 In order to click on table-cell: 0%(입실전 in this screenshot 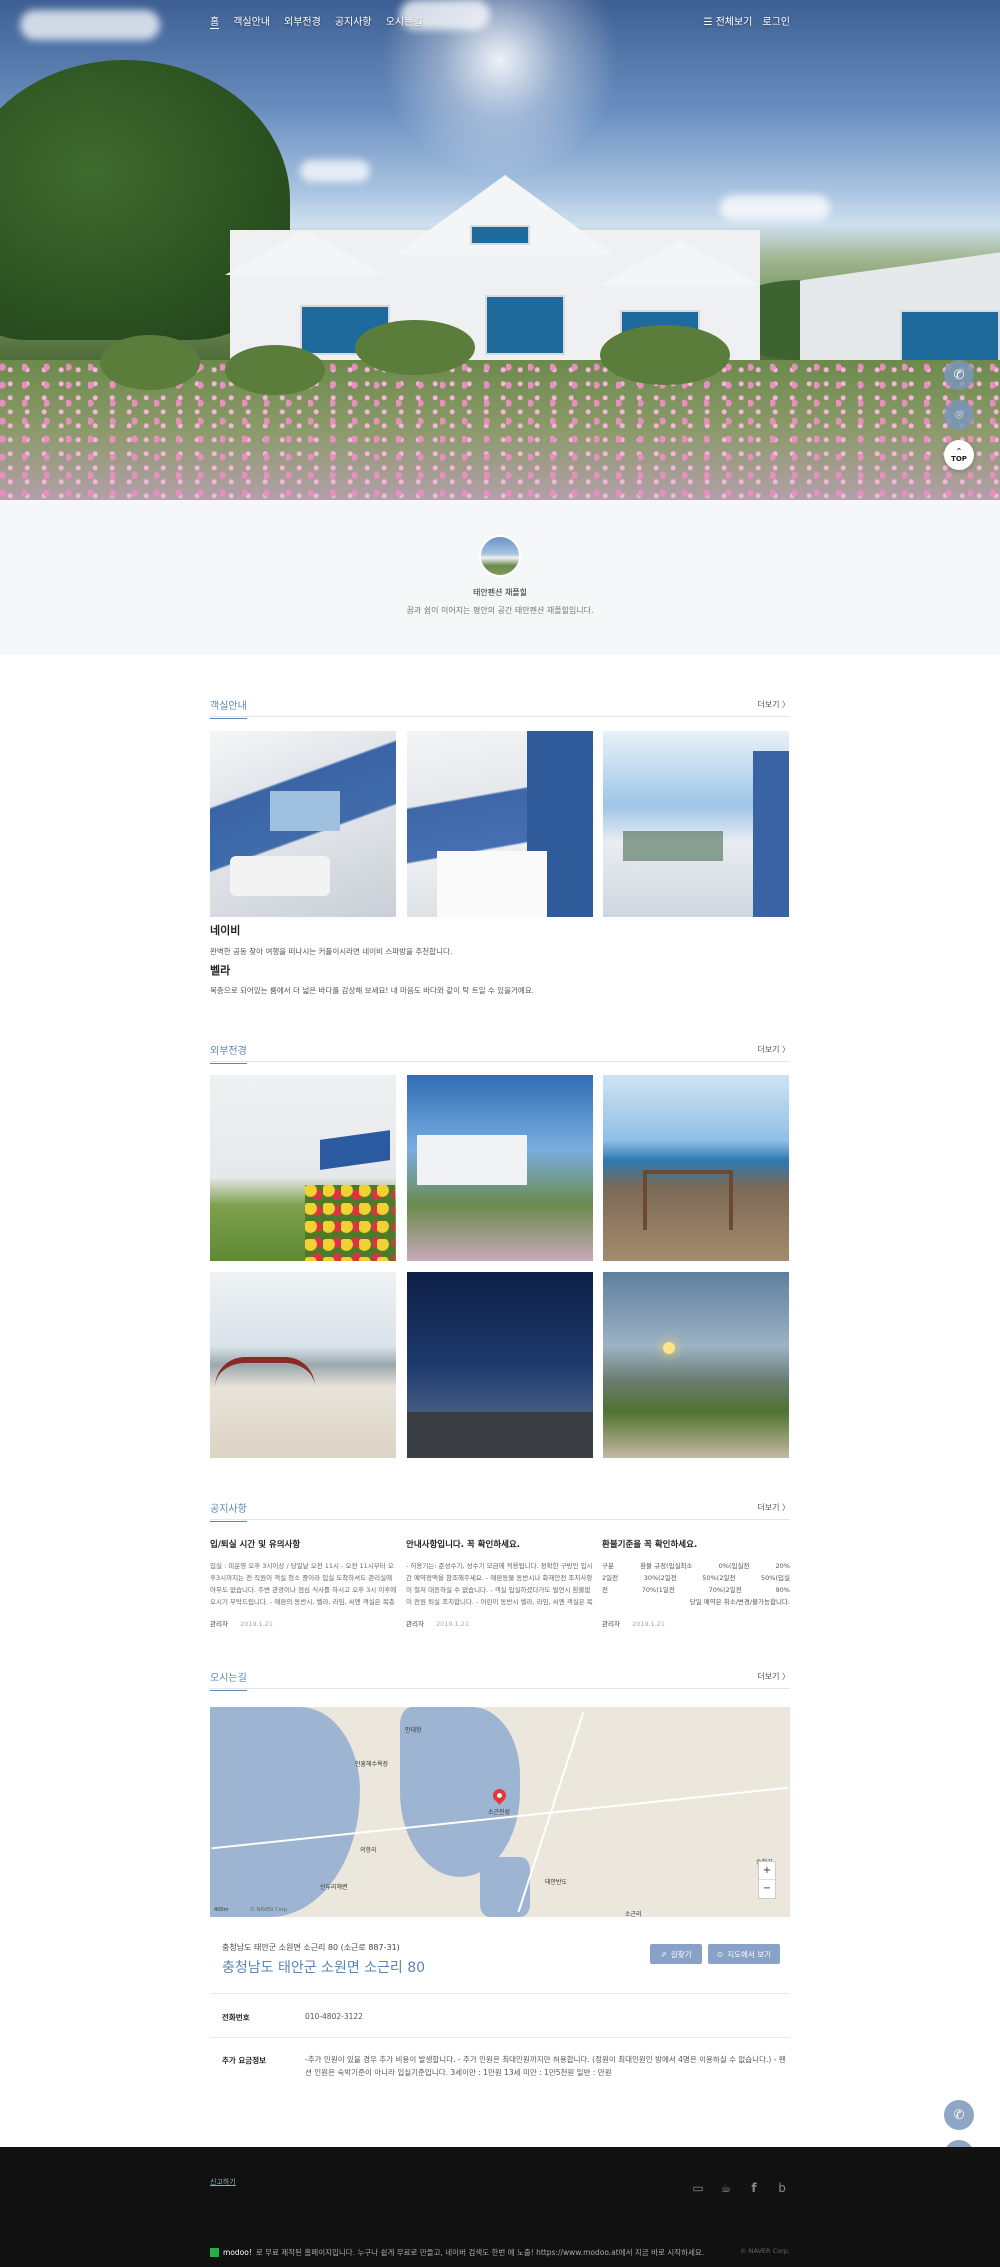, I will do `click(734, 1566)`.